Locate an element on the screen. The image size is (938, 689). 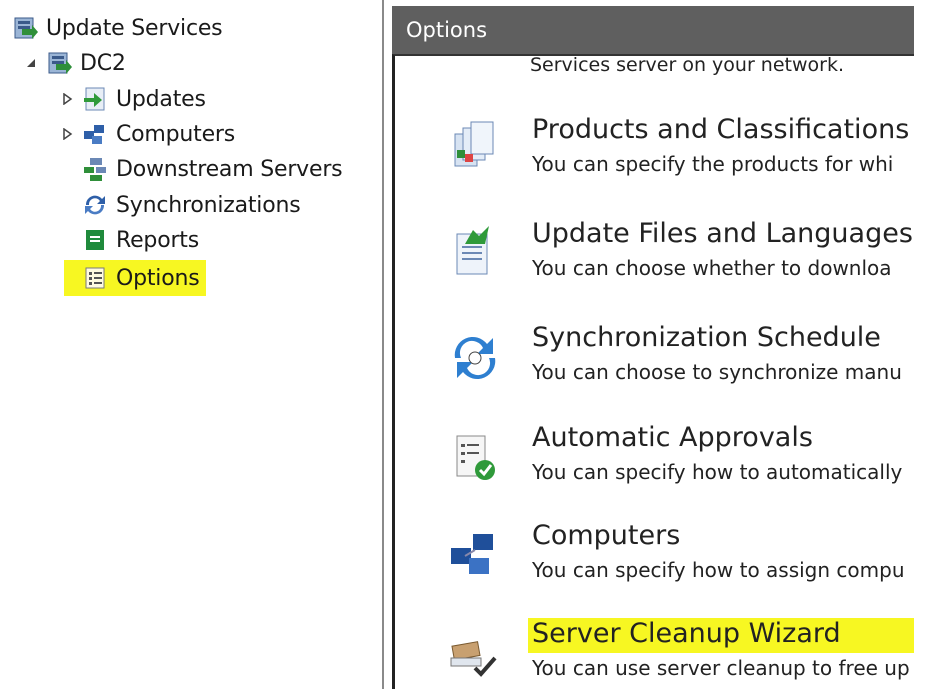
tree-item-downstream-servers: Downstream Servers is located at coordinates (212, 169).